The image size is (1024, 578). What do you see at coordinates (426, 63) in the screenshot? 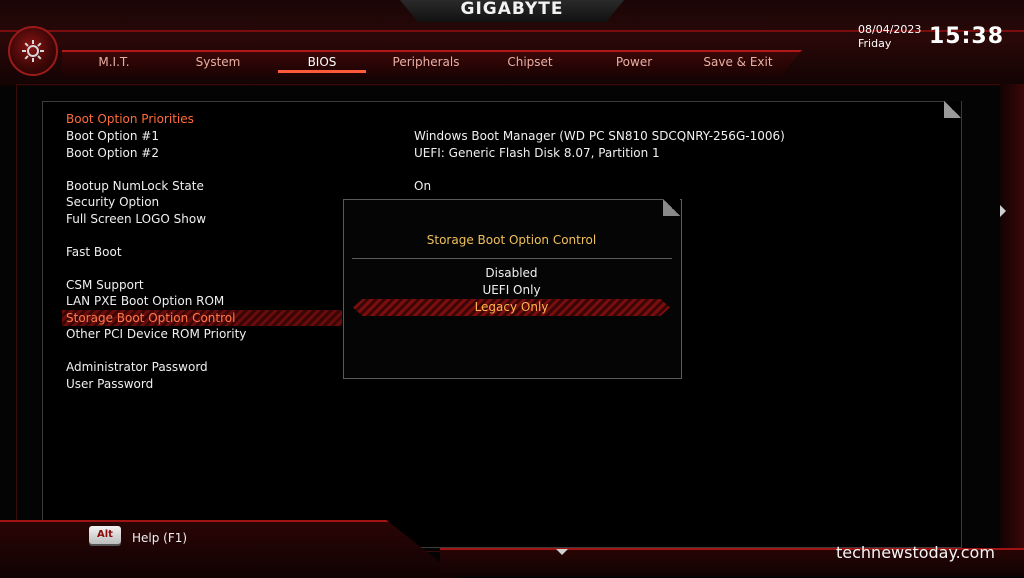
I see `tab-peripherals: Peripherals` at bounding box center [426, 63].